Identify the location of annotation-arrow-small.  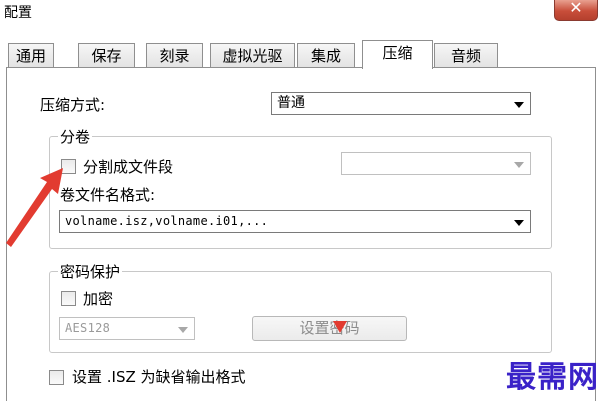
(340, 327).